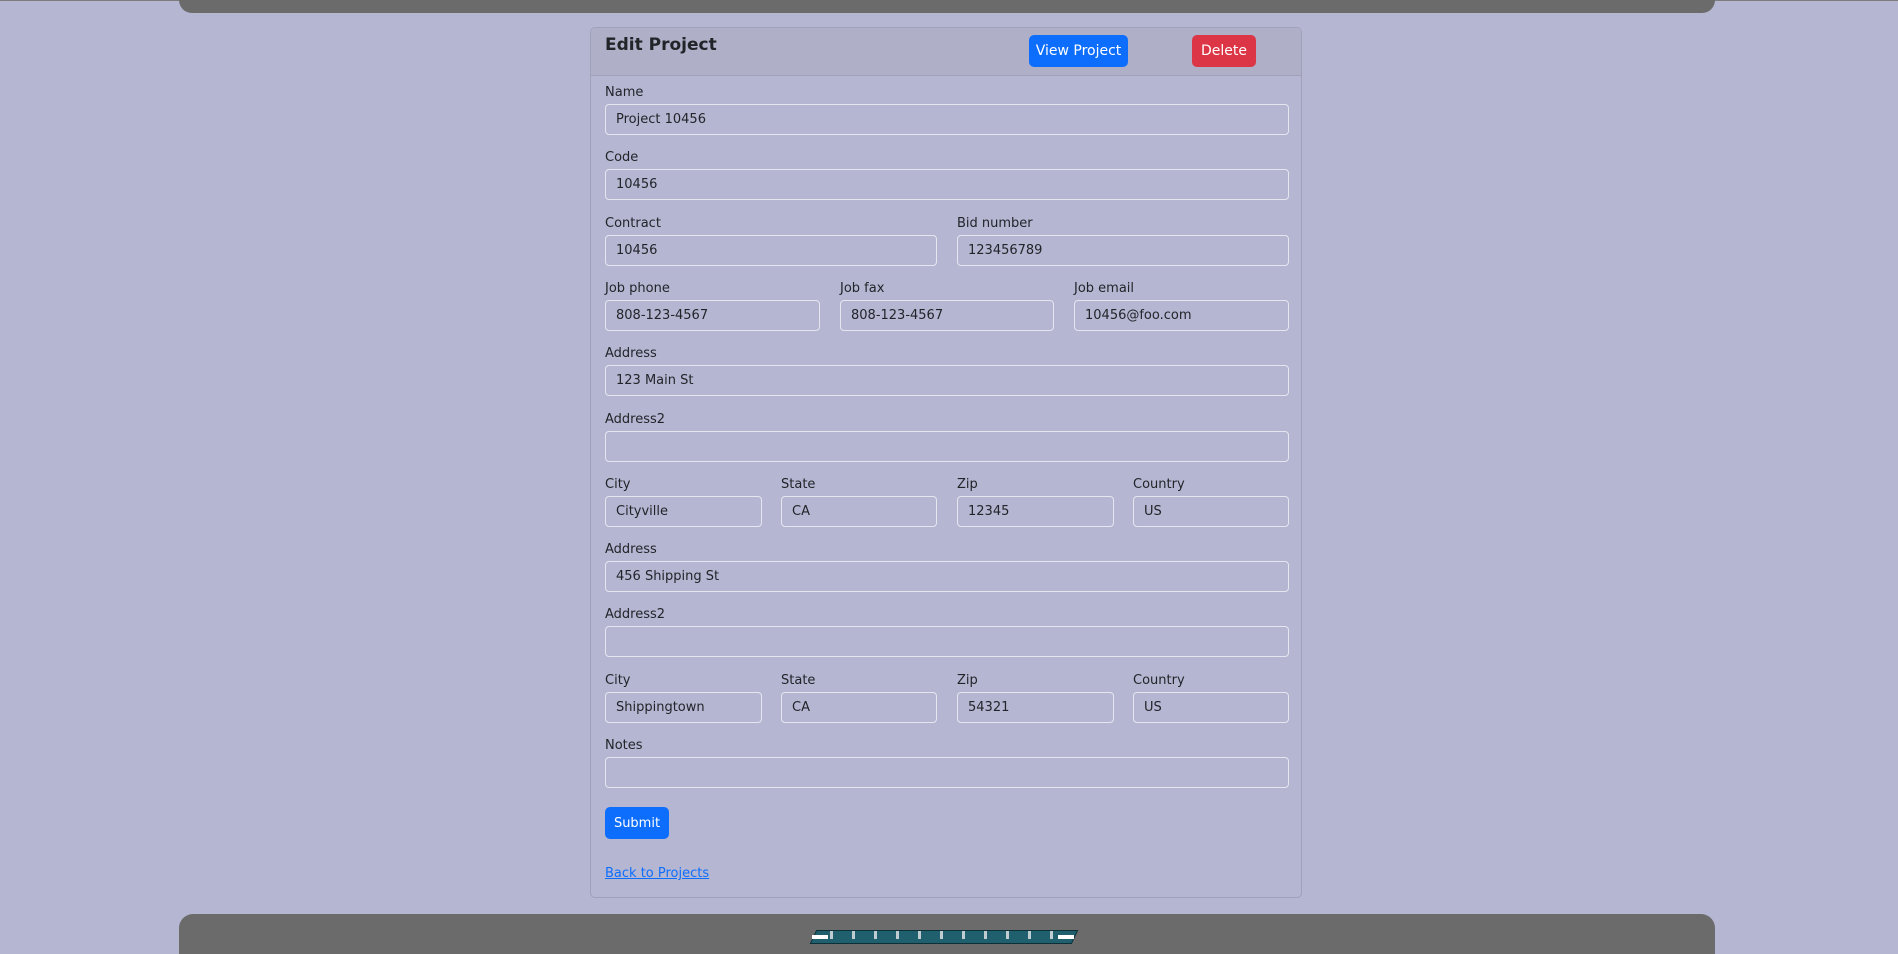 The width and height of the screenshot is (1898, 954). I want to click on footer-logo-cap-right, so click(1066, 937).